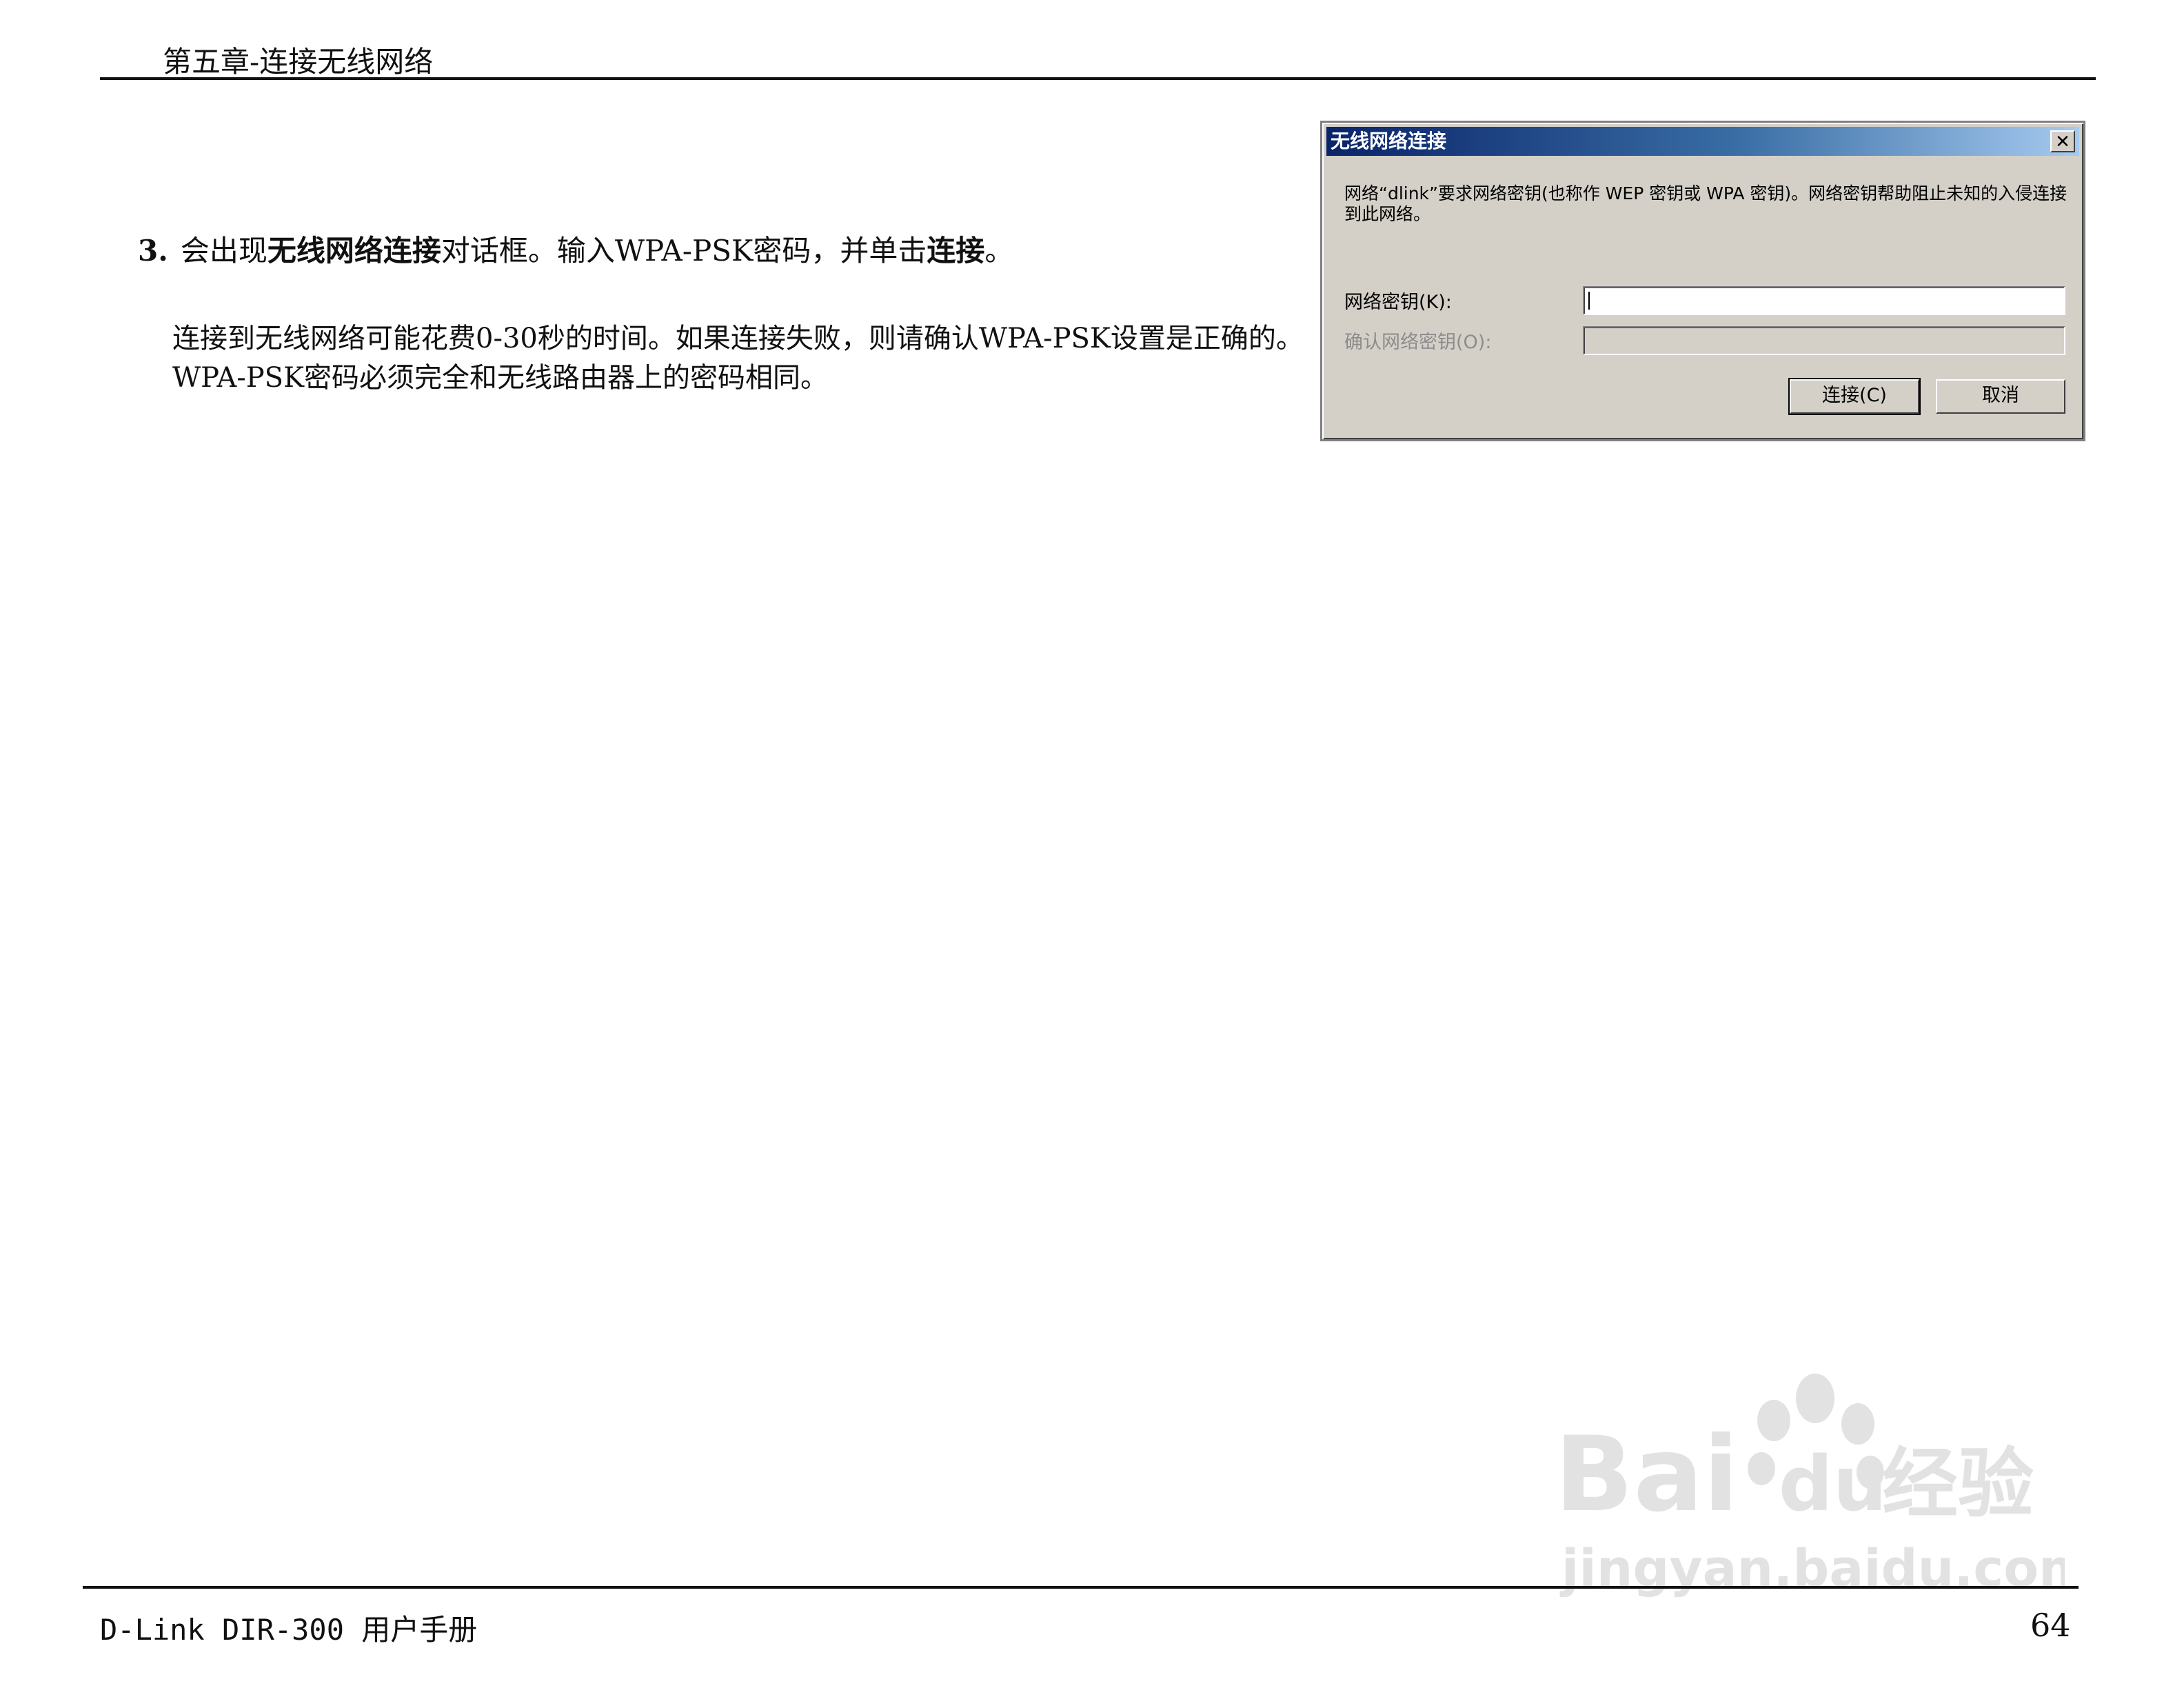  I want to click on network-key-input, so click(1824, 300).